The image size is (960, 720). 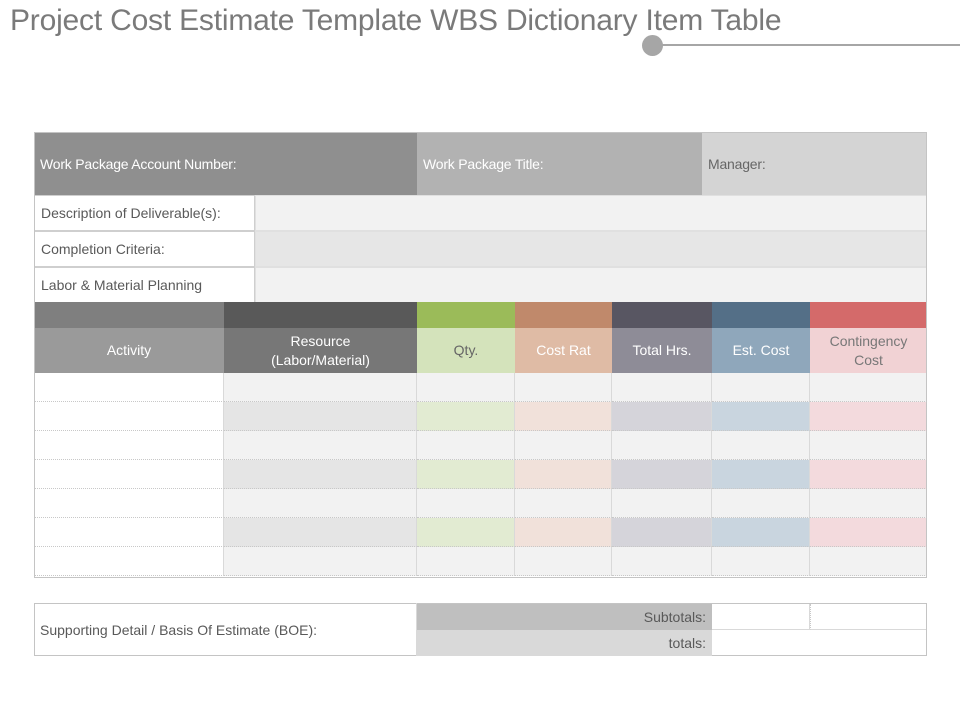 What do you see at coordinates (806, 45) in the screenshot?
I see `title-divider` at bounding box center [806, 45].